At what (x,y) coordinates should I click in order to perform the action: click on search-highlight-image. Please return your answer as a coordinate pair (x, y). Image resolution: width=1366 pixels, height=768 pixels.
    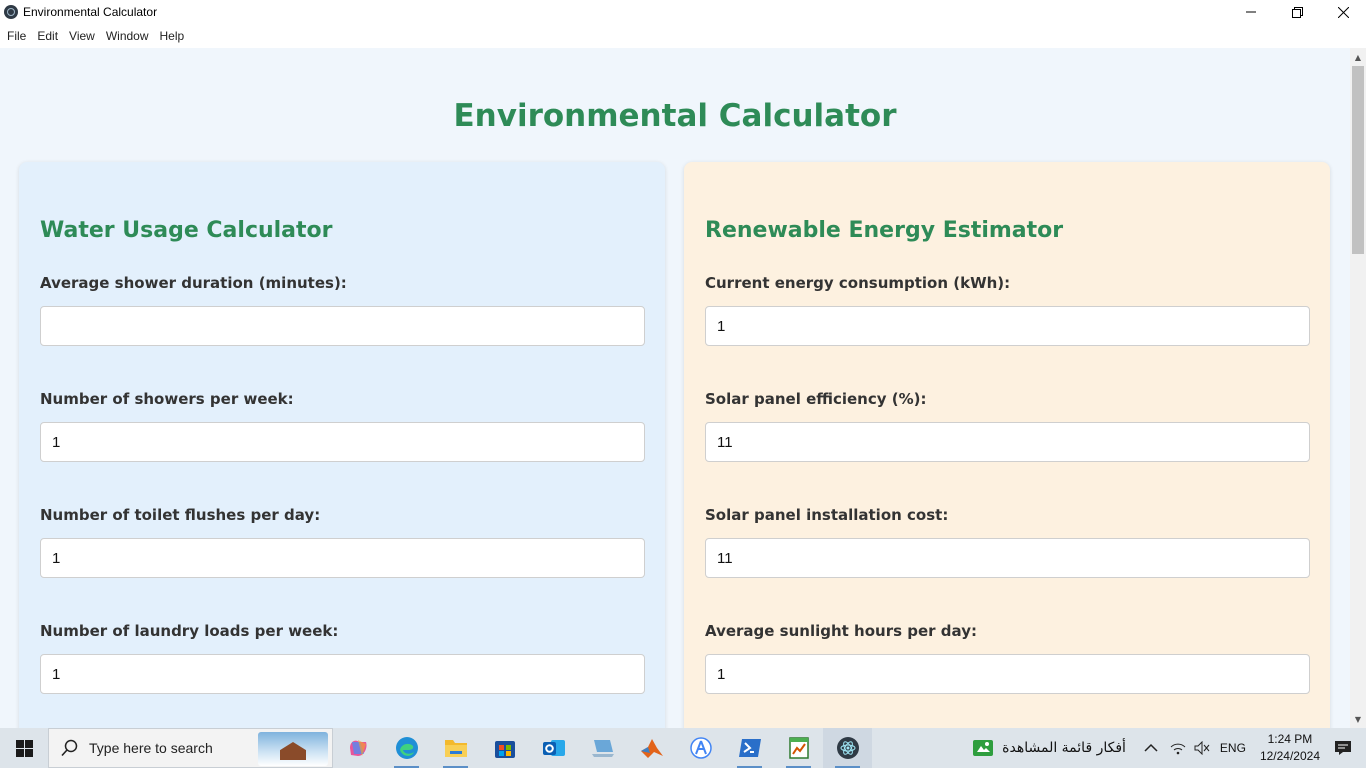
    Looking at the image, I should click on (293, 749).